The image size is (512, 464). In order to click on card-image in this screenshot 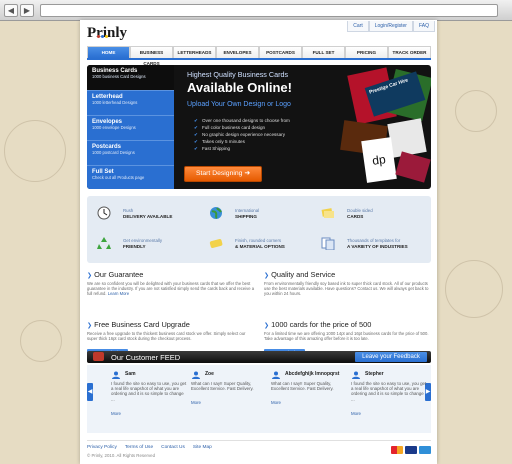, I will do `click(407, 138)`.